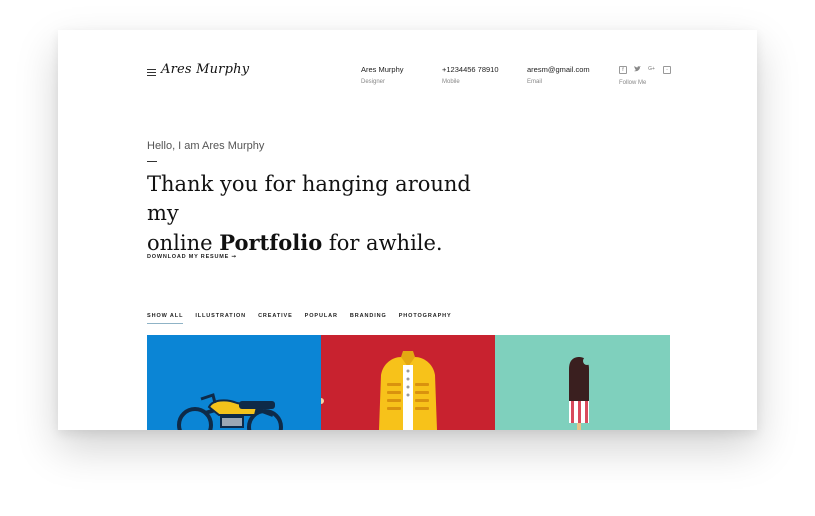  I want to click on contact-name-value: Ares Murphy, so click(382, 69).